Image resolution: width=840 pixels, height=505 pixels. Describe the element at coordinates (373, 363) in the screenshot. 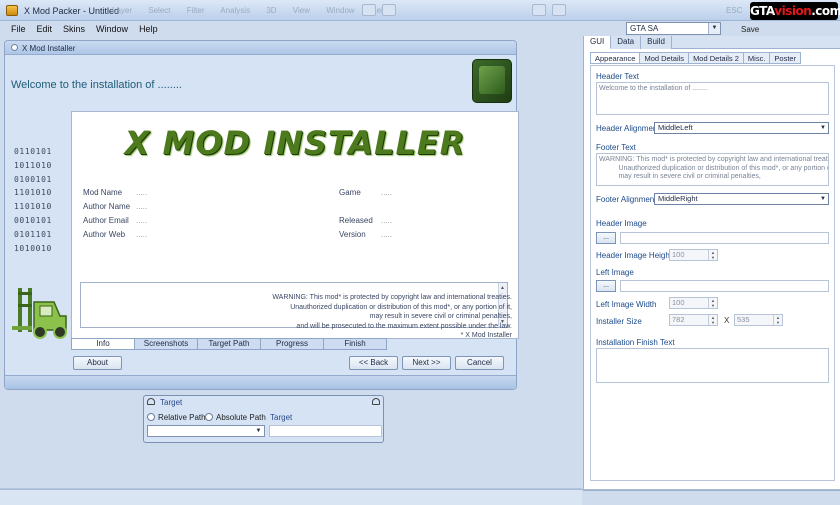

I see `back-button: << Back` at that location.